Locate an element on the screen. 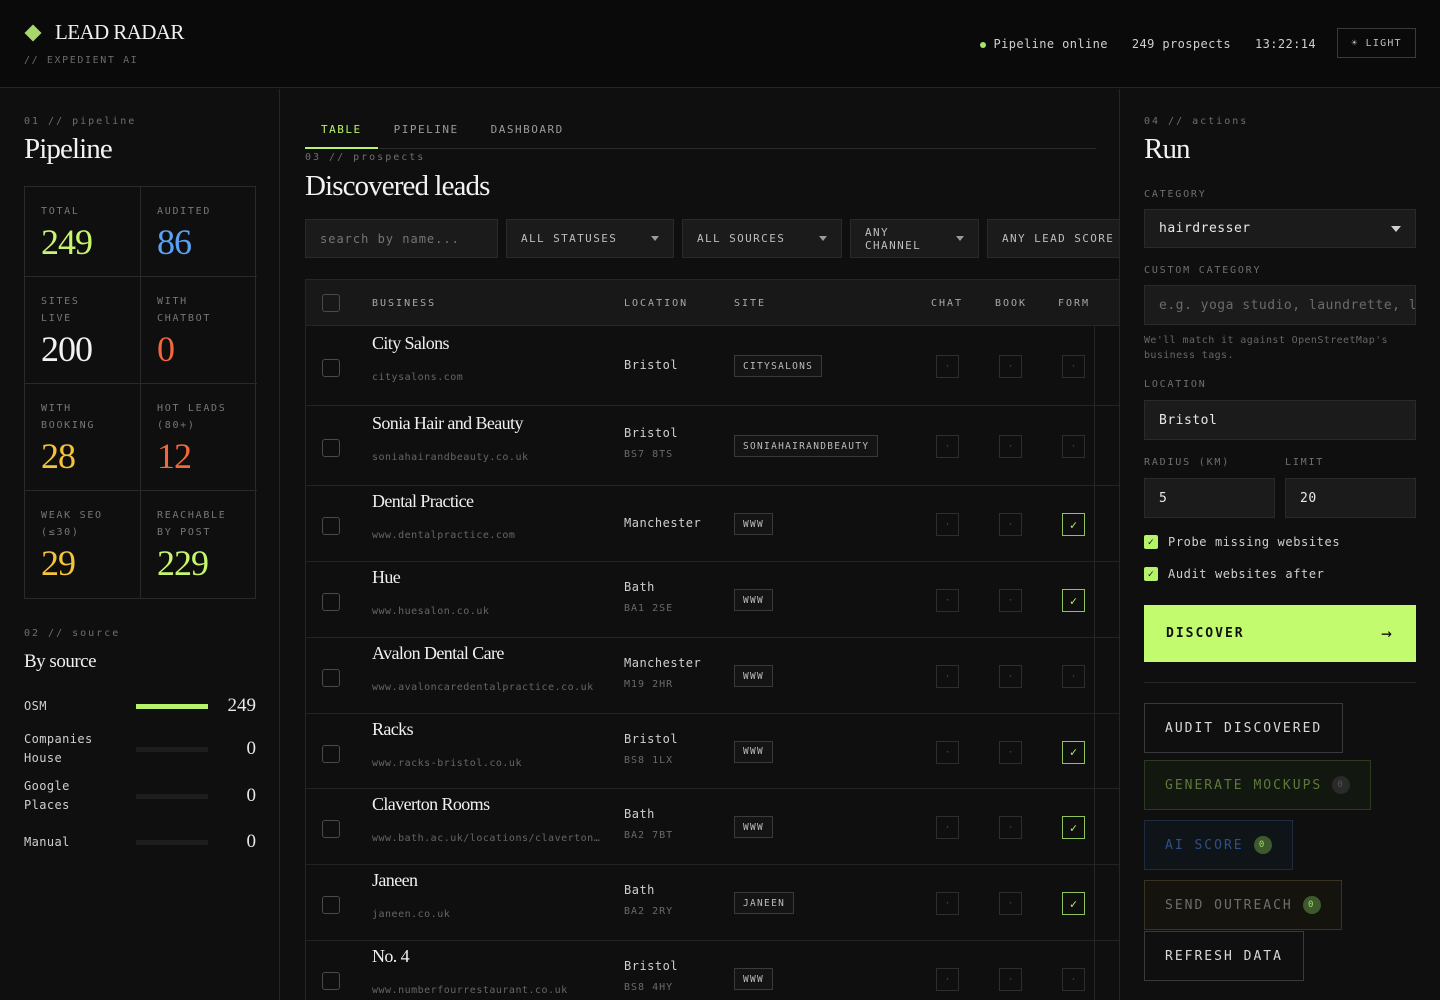  business-url: www.dentalpractice.com is located at coordinates (443, 535).